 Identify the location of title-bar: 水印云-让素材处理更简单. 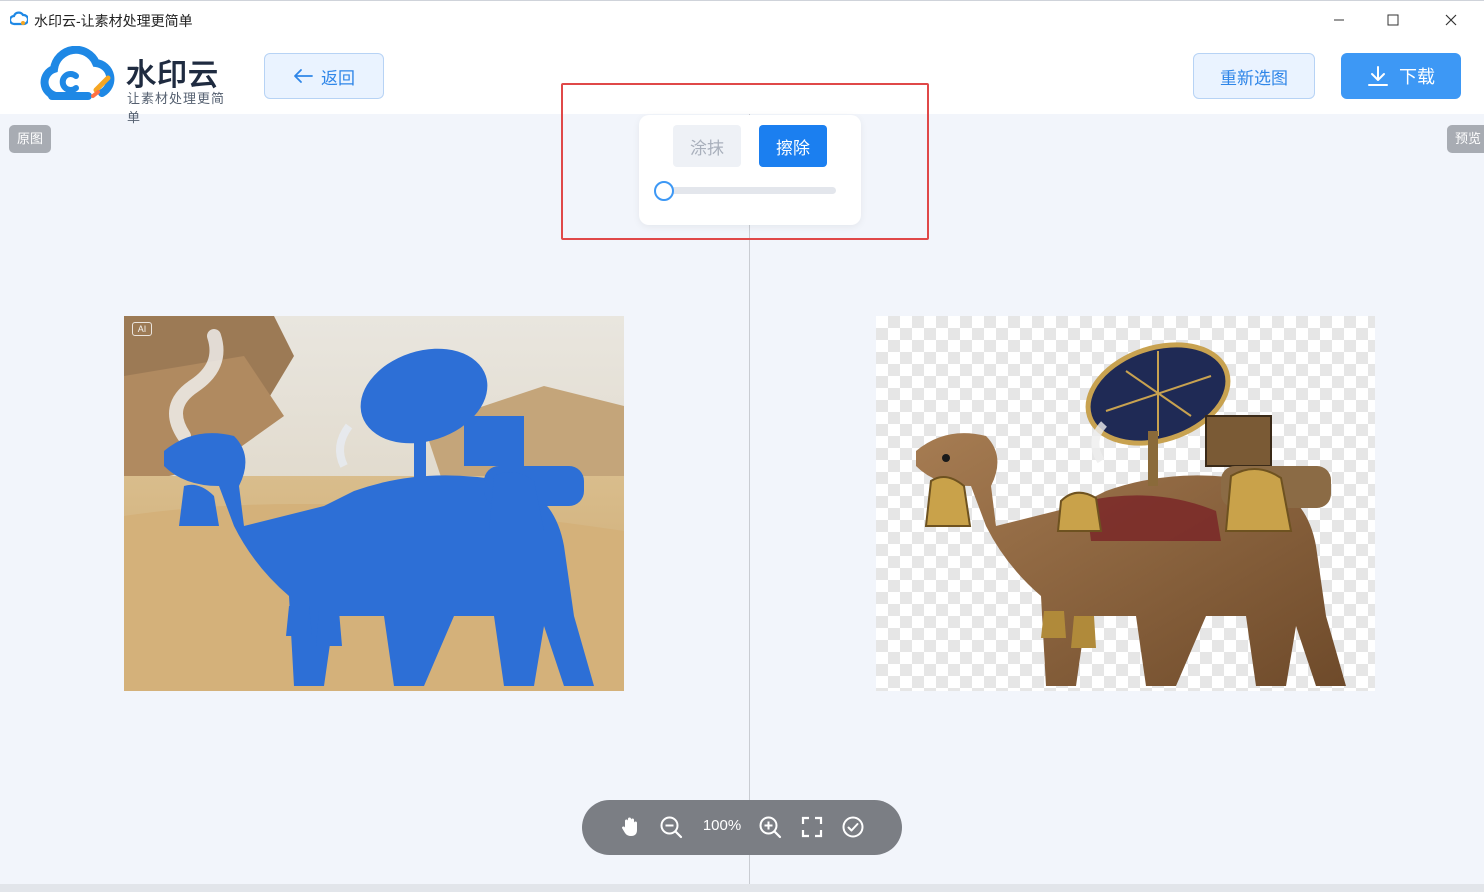
(742, 19).